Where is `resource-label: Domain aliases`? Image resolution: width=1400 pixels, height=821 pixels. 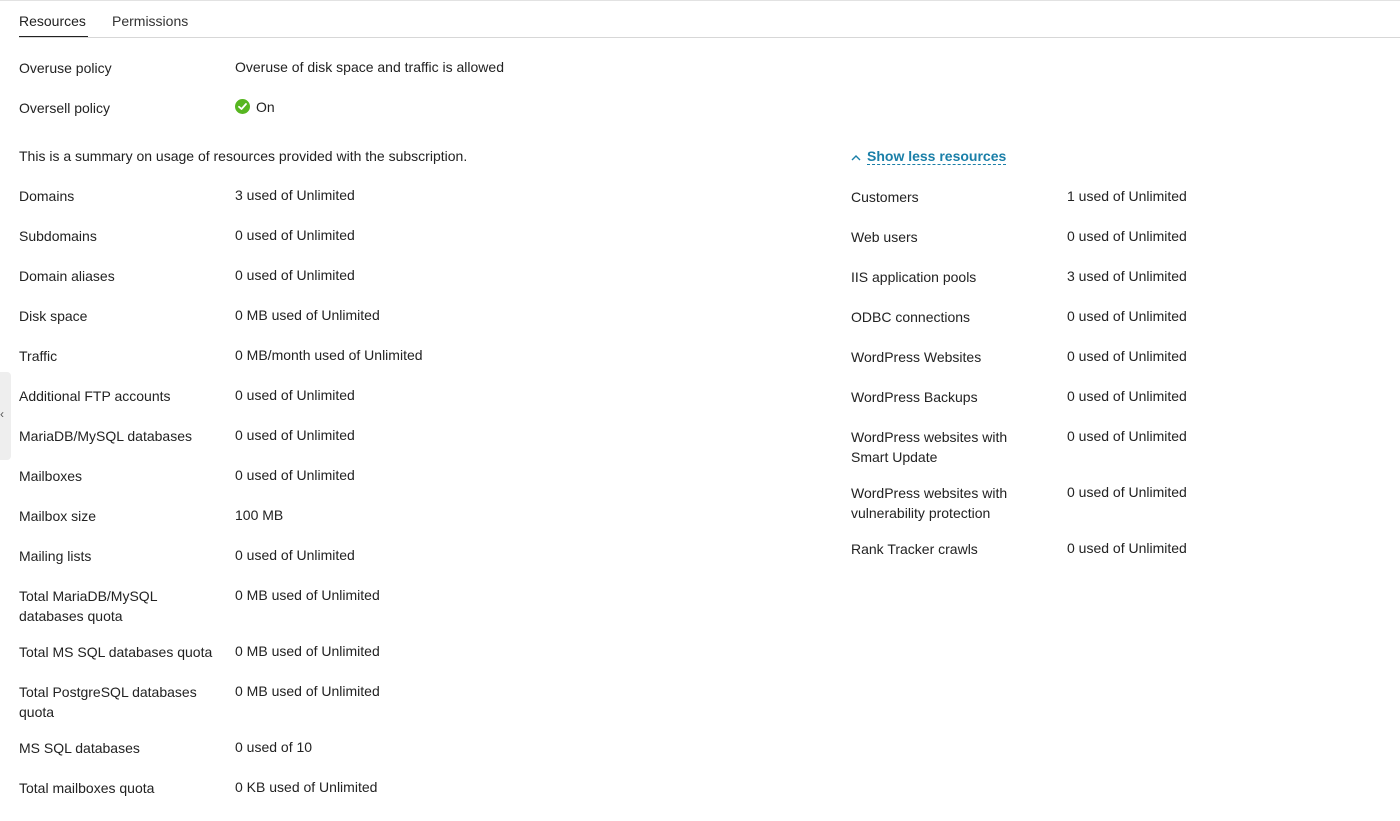 resource-label: Domain aliases is located at coordinates (67, 276).